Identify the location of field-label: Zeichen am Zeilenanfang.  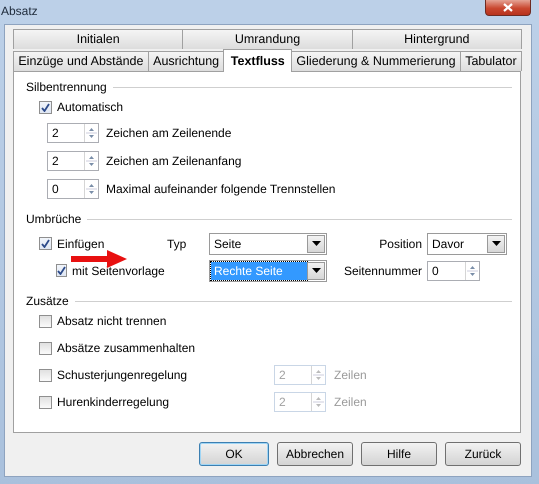
(174, 161).